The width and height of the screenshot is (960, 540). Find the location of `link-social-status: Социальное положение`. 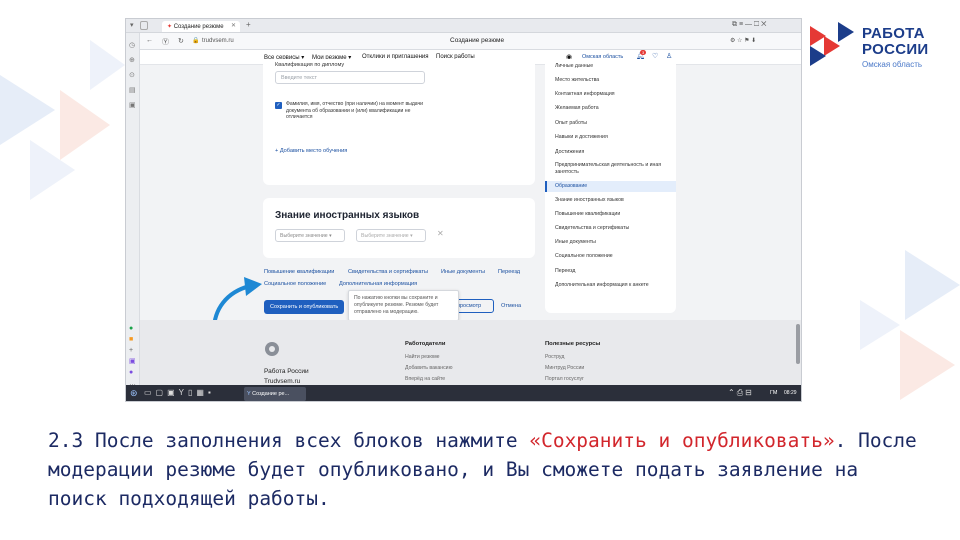

link-social-status: Социальное положение is located at coordinates (295, 284).